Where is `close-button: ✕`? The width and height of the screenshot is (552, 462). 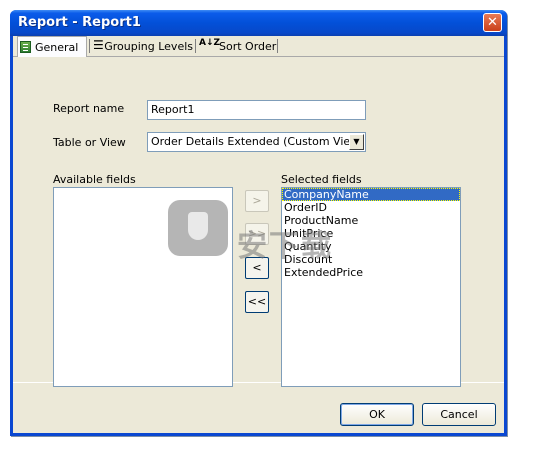 close-button: ✕ is located at coordinates (492, 22).